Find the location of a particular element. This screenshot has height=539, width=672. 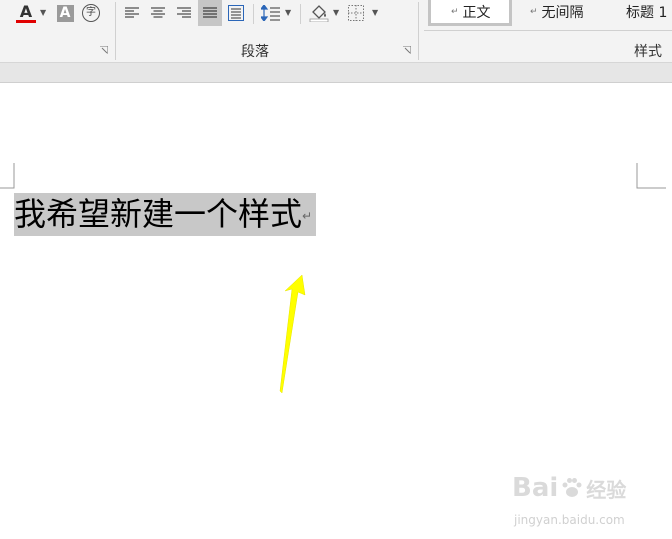

font-color-letter: A is located at coordinates (26, 11).